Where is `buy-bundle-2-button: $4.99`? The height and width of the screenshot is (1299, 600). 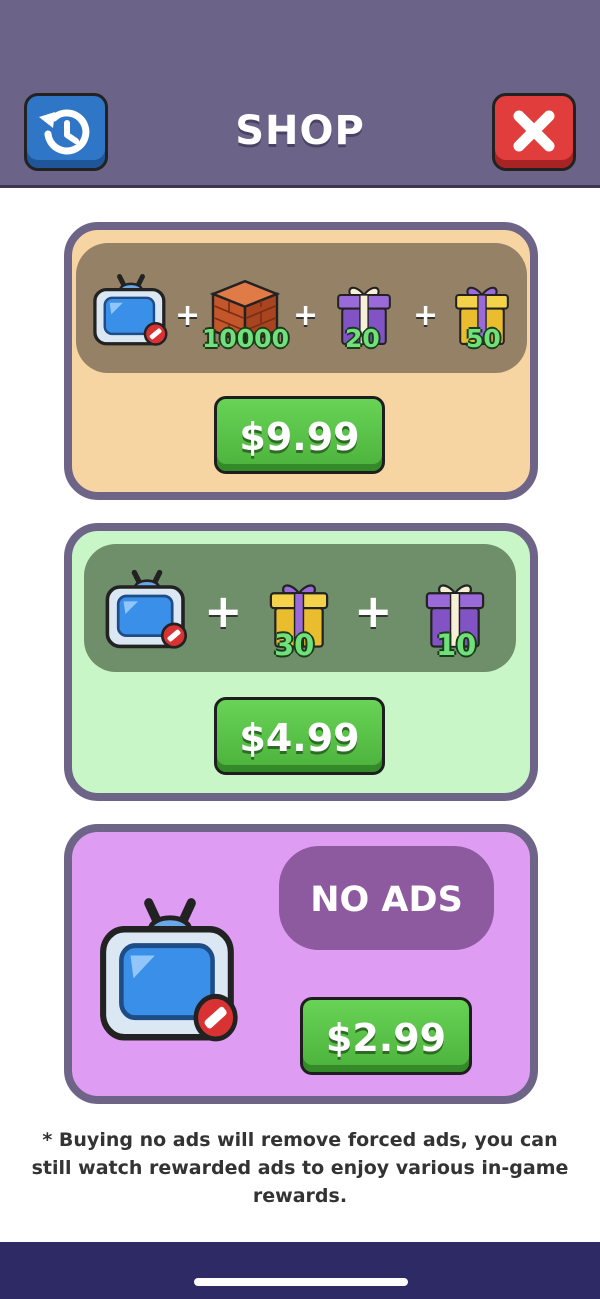 buy-bundle-2-button: $4.99 is located at coordinates (299, 736).